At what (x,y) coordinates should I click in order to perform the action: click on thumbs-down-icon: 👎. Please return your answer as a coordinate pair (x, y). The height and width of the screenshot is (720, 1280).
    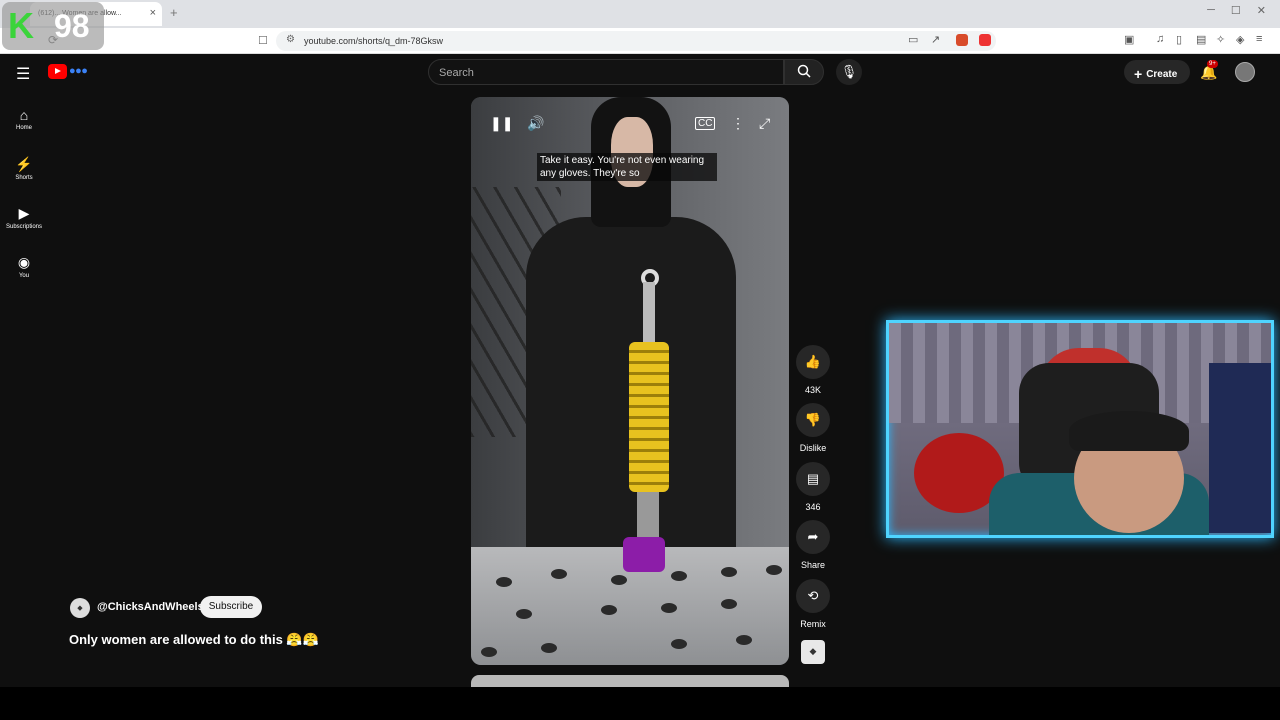
    Looking at the image, I should click on (813, 420).